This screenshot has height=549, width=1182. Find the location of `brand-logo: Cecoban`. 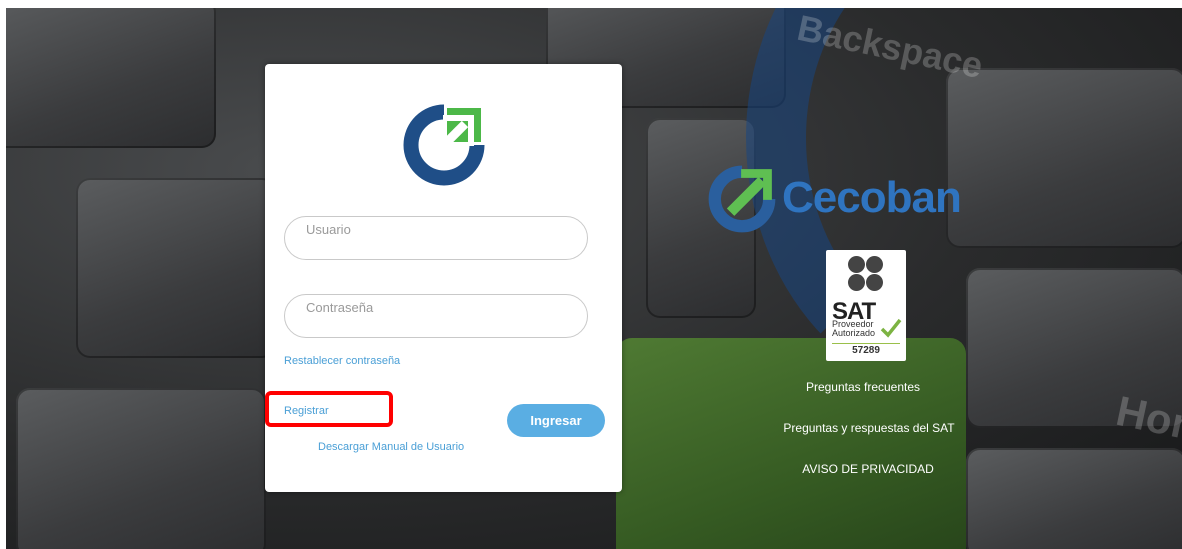

brand-logo: Cecoban is located at coordinates (844, 199).